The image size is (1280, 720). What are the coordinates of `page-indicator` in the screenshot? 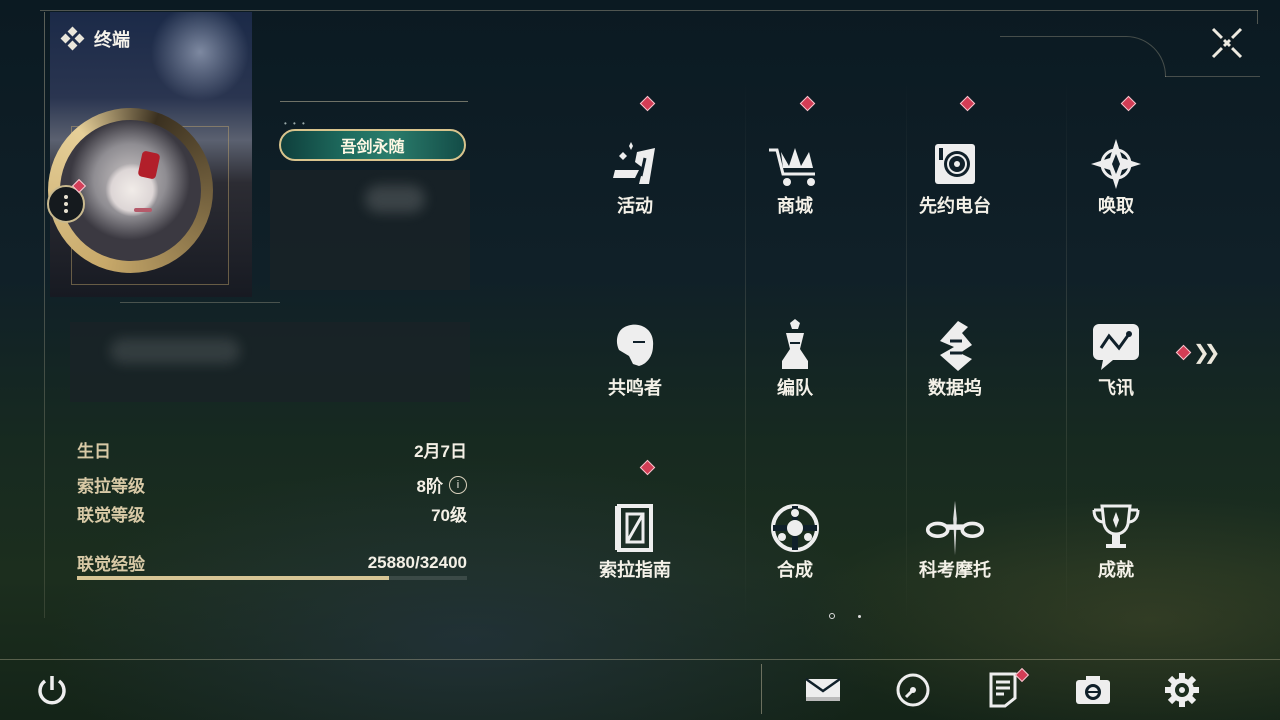 It's located at (845, 616).